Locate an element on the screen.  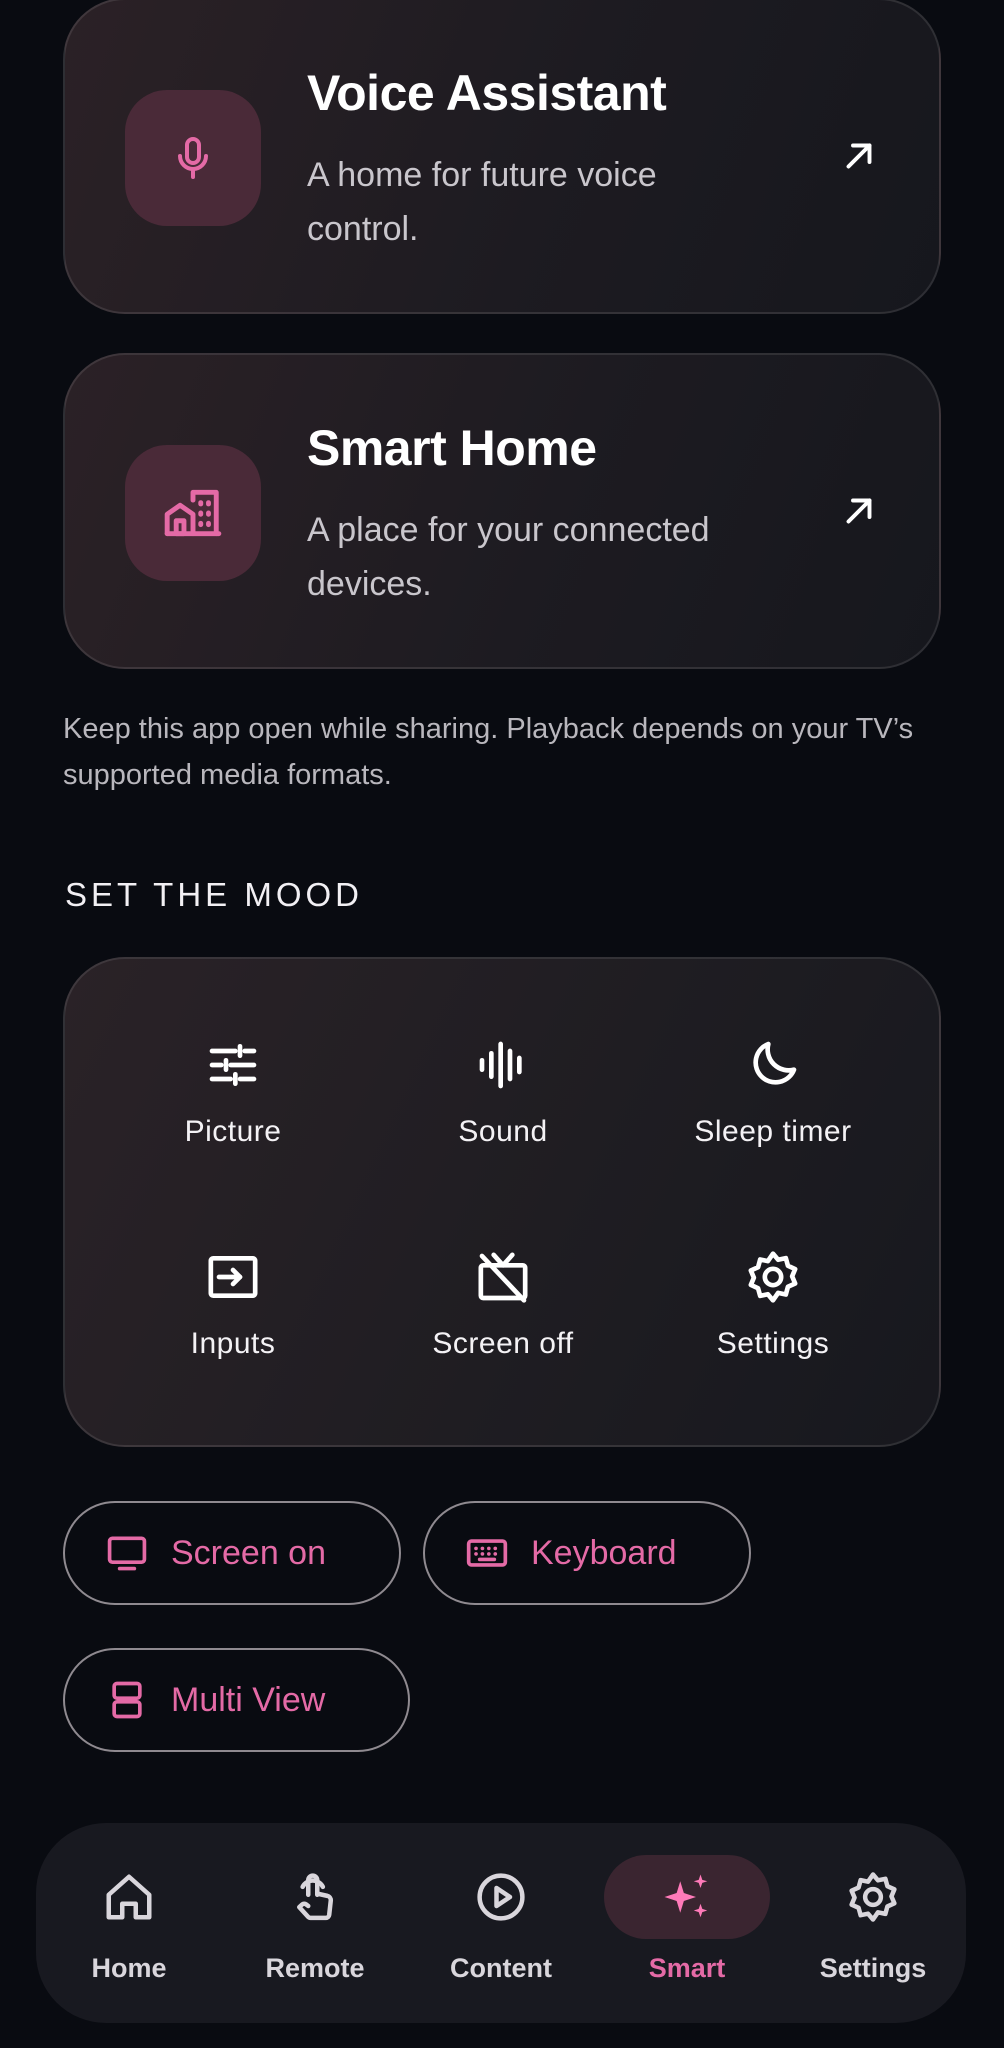
mood-item-label: Sleep timer is located at coordinates (773, 1131).